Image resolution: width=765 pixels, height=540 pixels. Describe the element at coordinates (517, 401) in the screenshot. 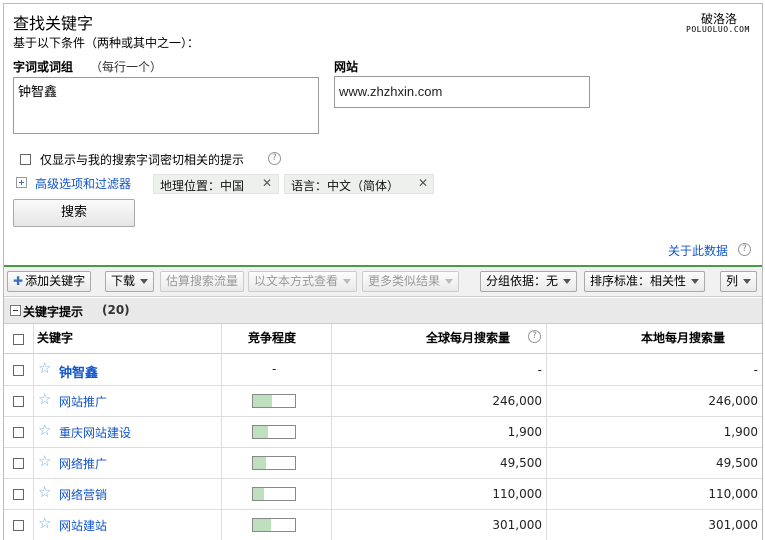

I see `global-volume: 246,000` at that location.